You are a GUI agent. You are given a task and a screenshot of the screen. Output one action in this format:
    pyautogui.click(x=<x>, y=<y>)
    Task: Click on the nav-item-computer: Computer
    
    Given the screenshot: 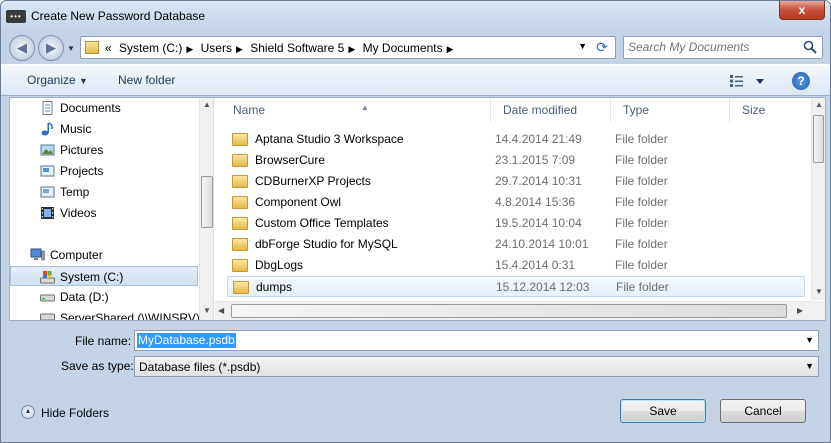 What is the action you would take?
    pyautogui.click(x=104, y=255)
    